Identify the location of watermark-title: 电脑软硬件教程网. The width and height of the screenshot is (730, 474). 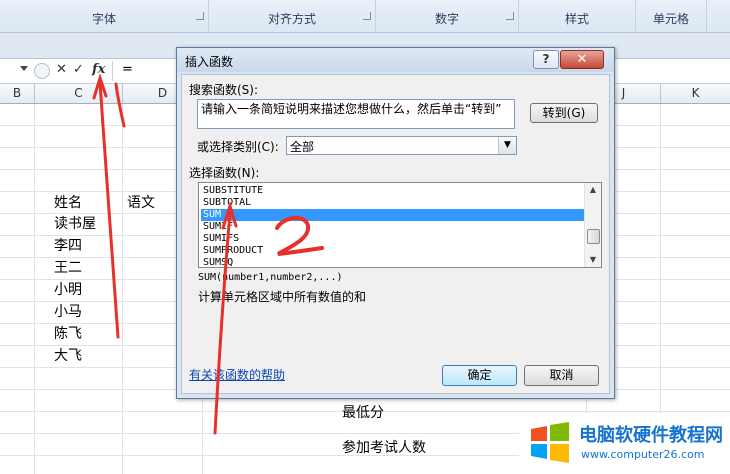
(651, 435).